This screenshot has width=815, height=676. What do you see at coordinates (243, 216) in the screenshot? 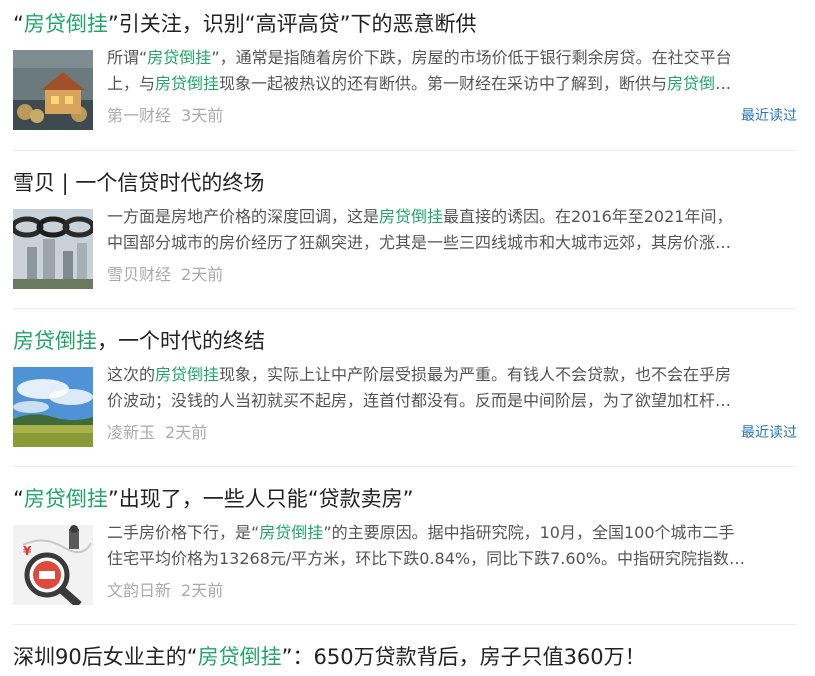
I see `text-segment: 一方面是房地产价格的深度回调，这是` at bounding box center [243, 216].